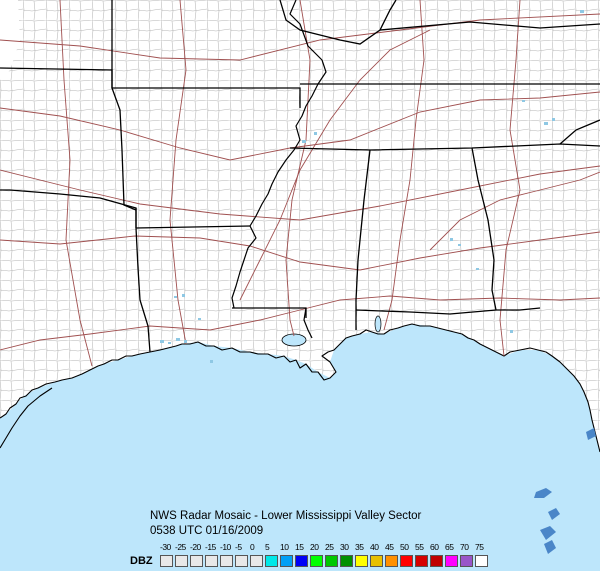 Image resolution: width=600 pixels, height=571 pixels. What do you see at coordinates (378, 324) in the screenshot?
I see `mobile-bay` at bounding box center [378, 324].